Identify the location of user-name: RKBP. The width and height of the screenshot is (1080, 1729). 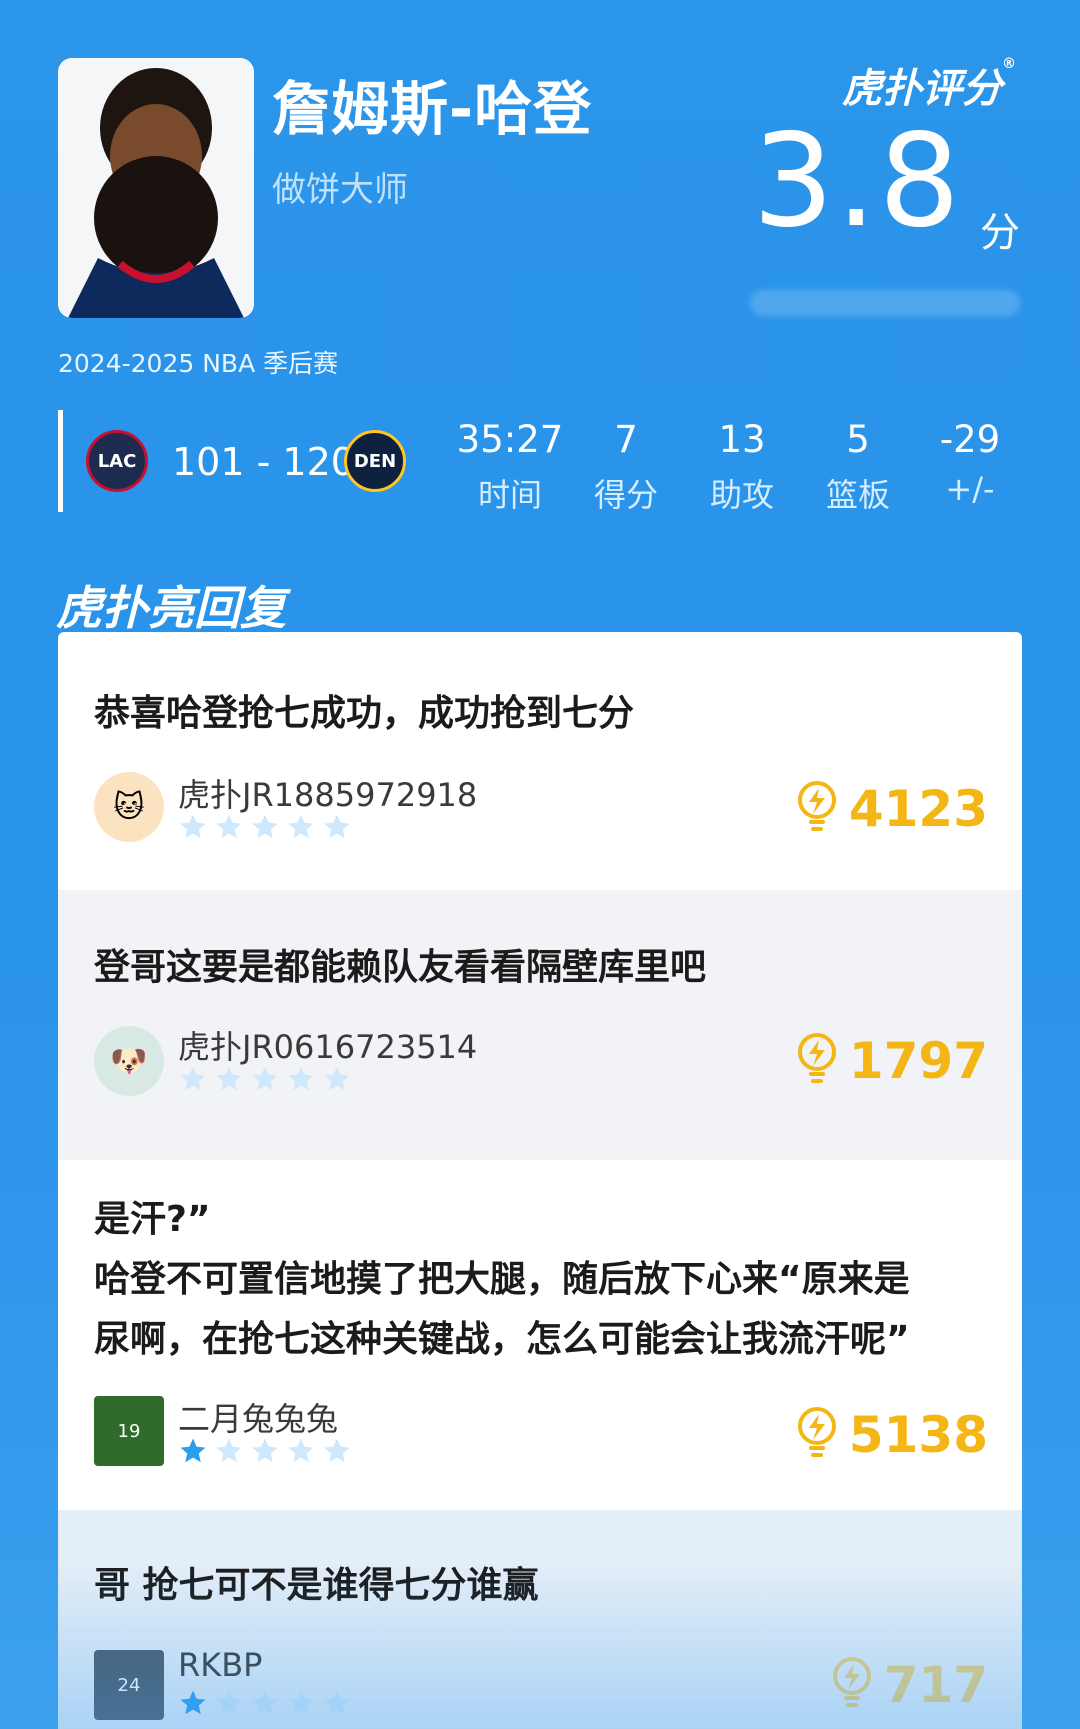
(220, 1665).